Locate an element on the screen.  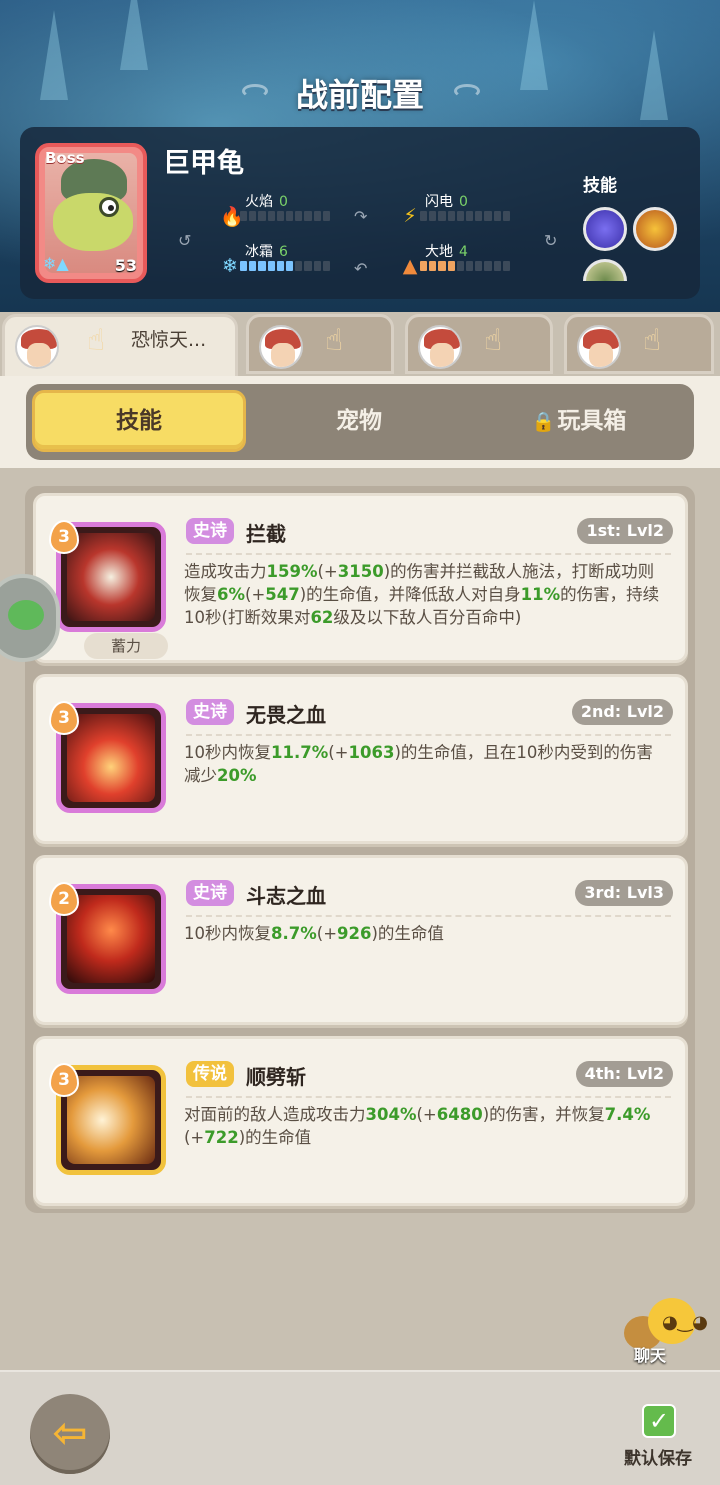
lightning-bar is located at coordinates (465, 216).